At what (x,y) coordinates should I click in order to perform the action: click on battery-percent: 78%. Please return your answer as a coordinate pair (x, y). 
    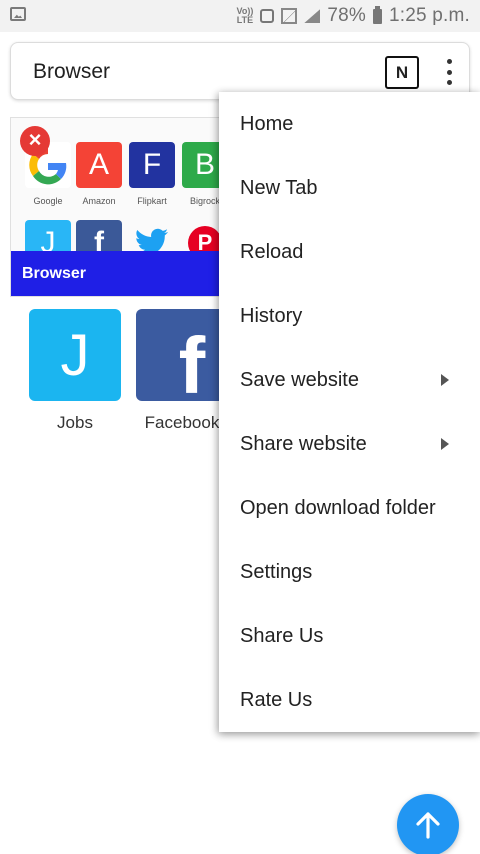
    Looking at the image, I should click on (346, 15).